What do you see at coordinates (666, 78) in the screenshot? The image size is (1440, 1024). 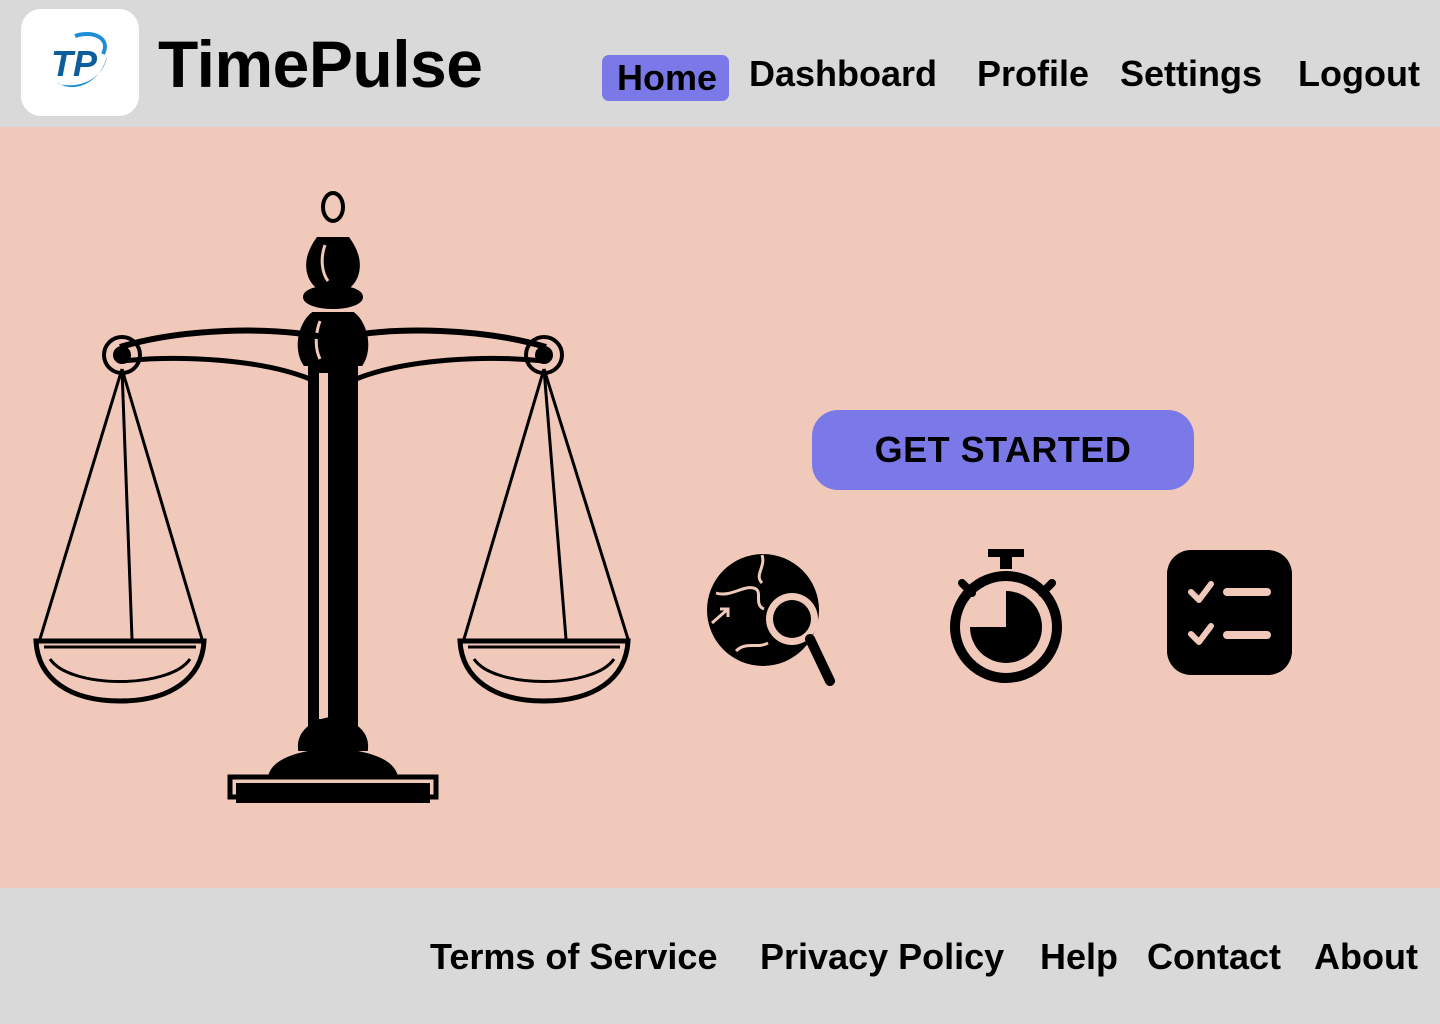 I see `nav-home: Home` at bounding box center [666, 78].